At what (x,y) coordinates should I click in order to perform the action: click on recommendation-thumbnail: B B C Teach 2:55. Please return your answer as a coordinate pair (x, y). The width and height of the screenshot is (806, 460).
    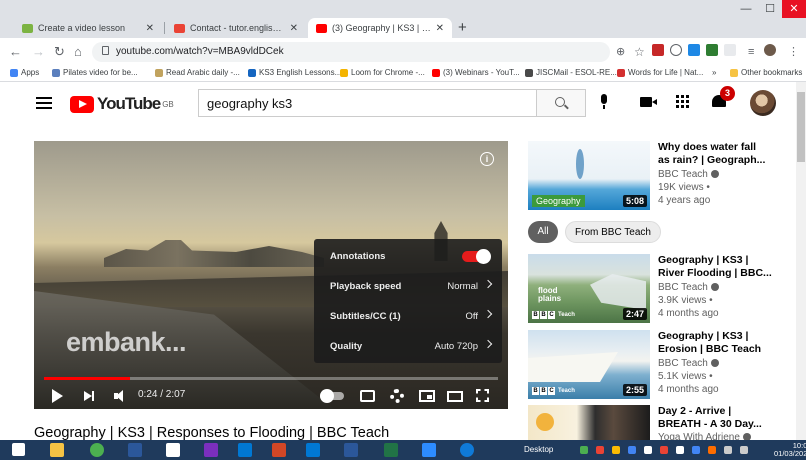
    Looking at the image, I should click on (589, 364).